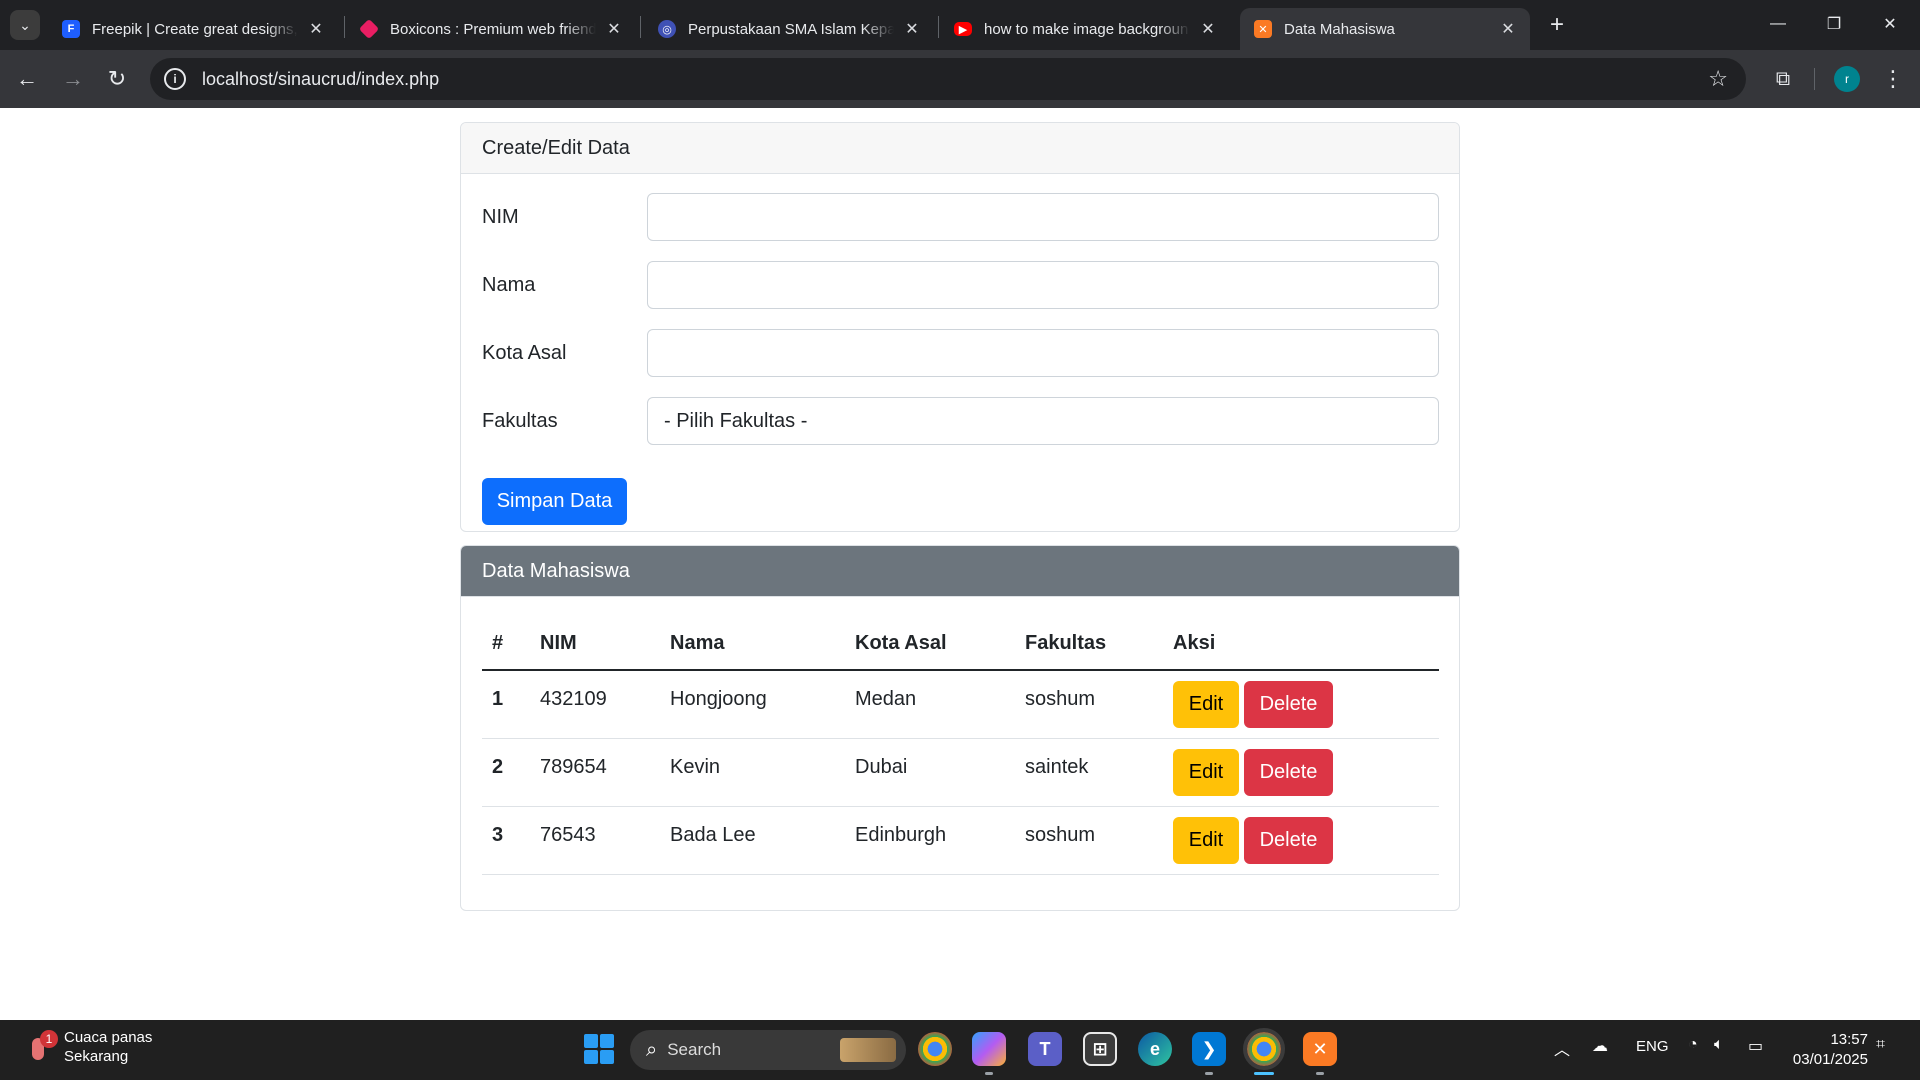 The width and height of the screenshot is (1920, 1080). Describe the element at coordinates (1893, 79) in the screenshot. I see `menu-kebab-icon: ⋮` at that location.